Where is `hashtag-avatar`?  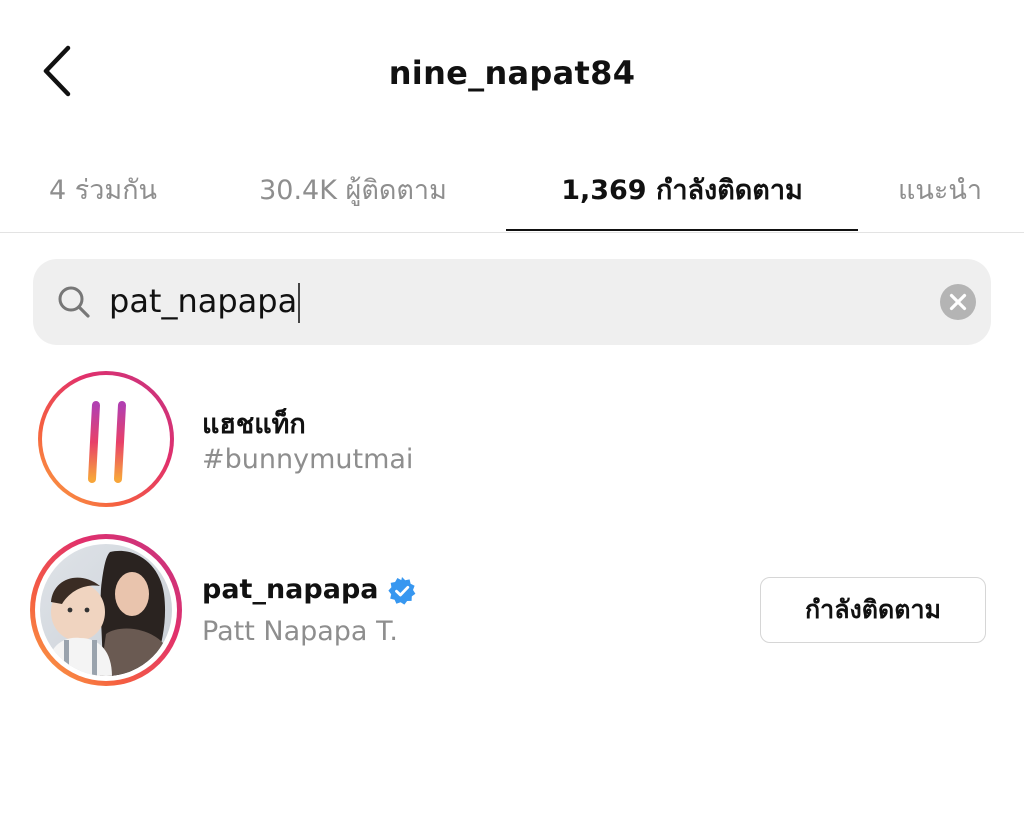
hashtag-avatar is located at coordinates (106, 439).